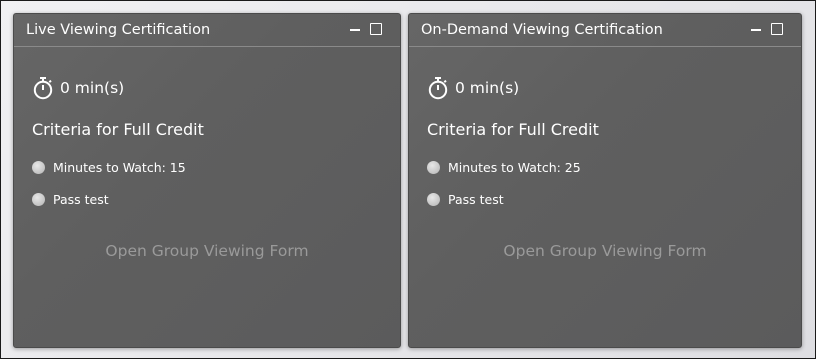  I want to click on criterion-label: Minutes to Watch: 15, so click(119, 167).